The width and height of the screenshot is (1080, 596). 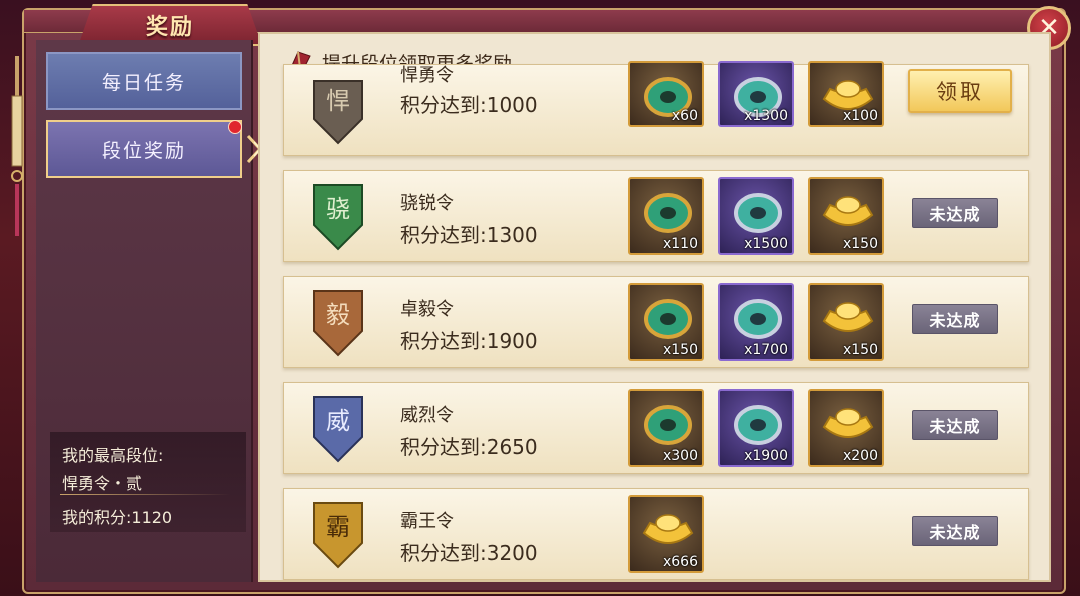 What do you see at coordinates (766, 116) in the screenshot?
I see `item-quantity: x1300` at bounding box center [766, 116].